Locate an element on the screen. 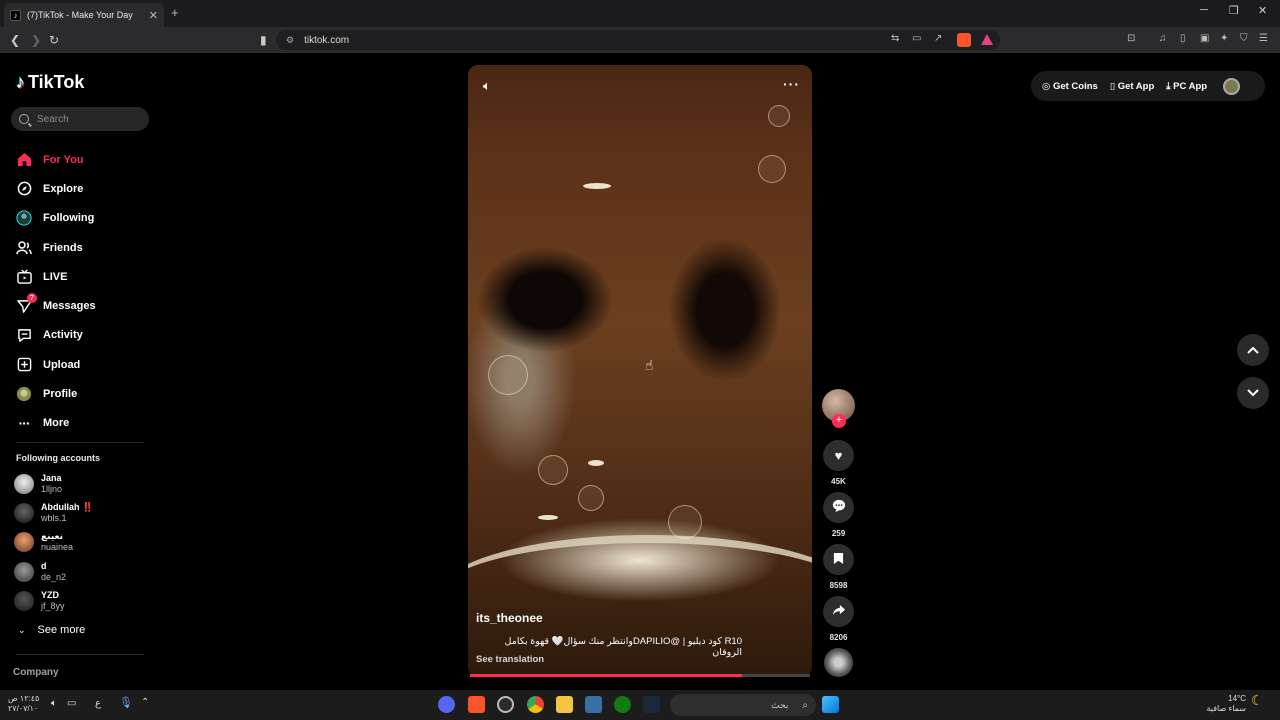  nav-explore: Explore is located at coordinates (56, 188).